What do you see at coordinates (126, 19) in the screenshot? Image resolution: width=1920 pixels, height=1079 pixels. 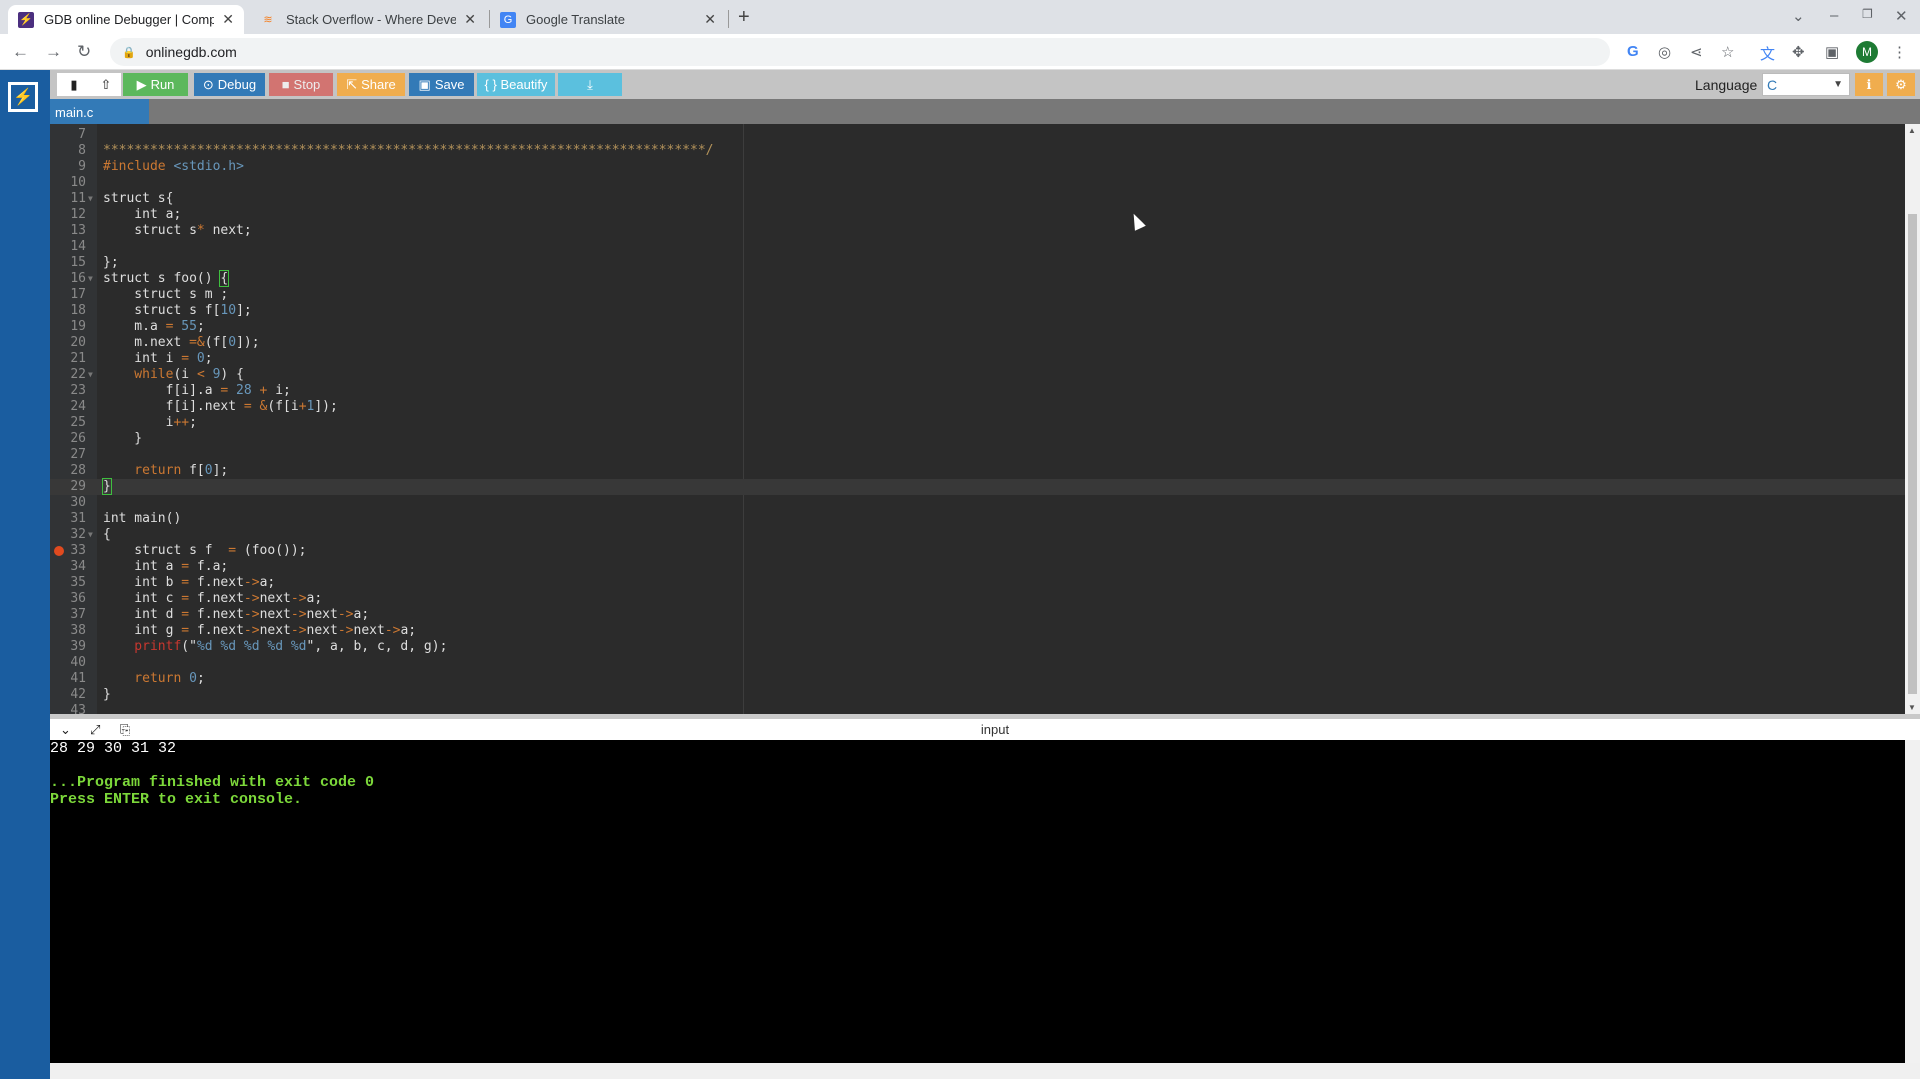 I see `browser-tab-gdb: ⚡ GDB online Debugger | Compi ✕` at bounding box center [126, 19].